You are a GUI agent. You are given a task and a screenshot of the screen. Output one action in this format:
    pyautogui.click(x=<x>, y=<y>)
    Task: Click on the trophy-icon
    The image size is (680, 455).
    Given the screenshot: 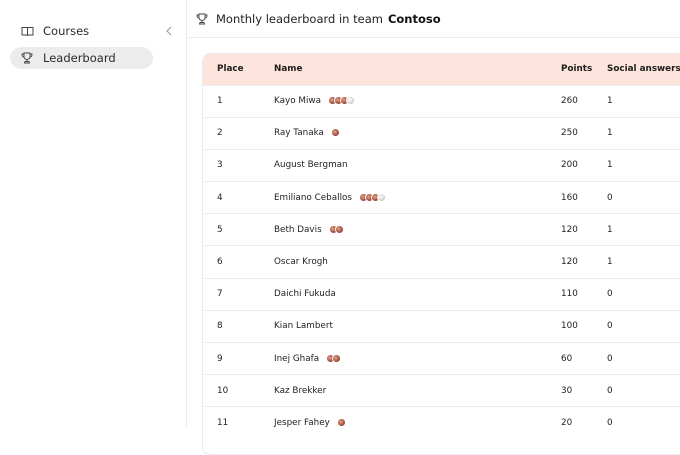 What is the action you would take?
    pyautogui.click(x=27, y=58)
    